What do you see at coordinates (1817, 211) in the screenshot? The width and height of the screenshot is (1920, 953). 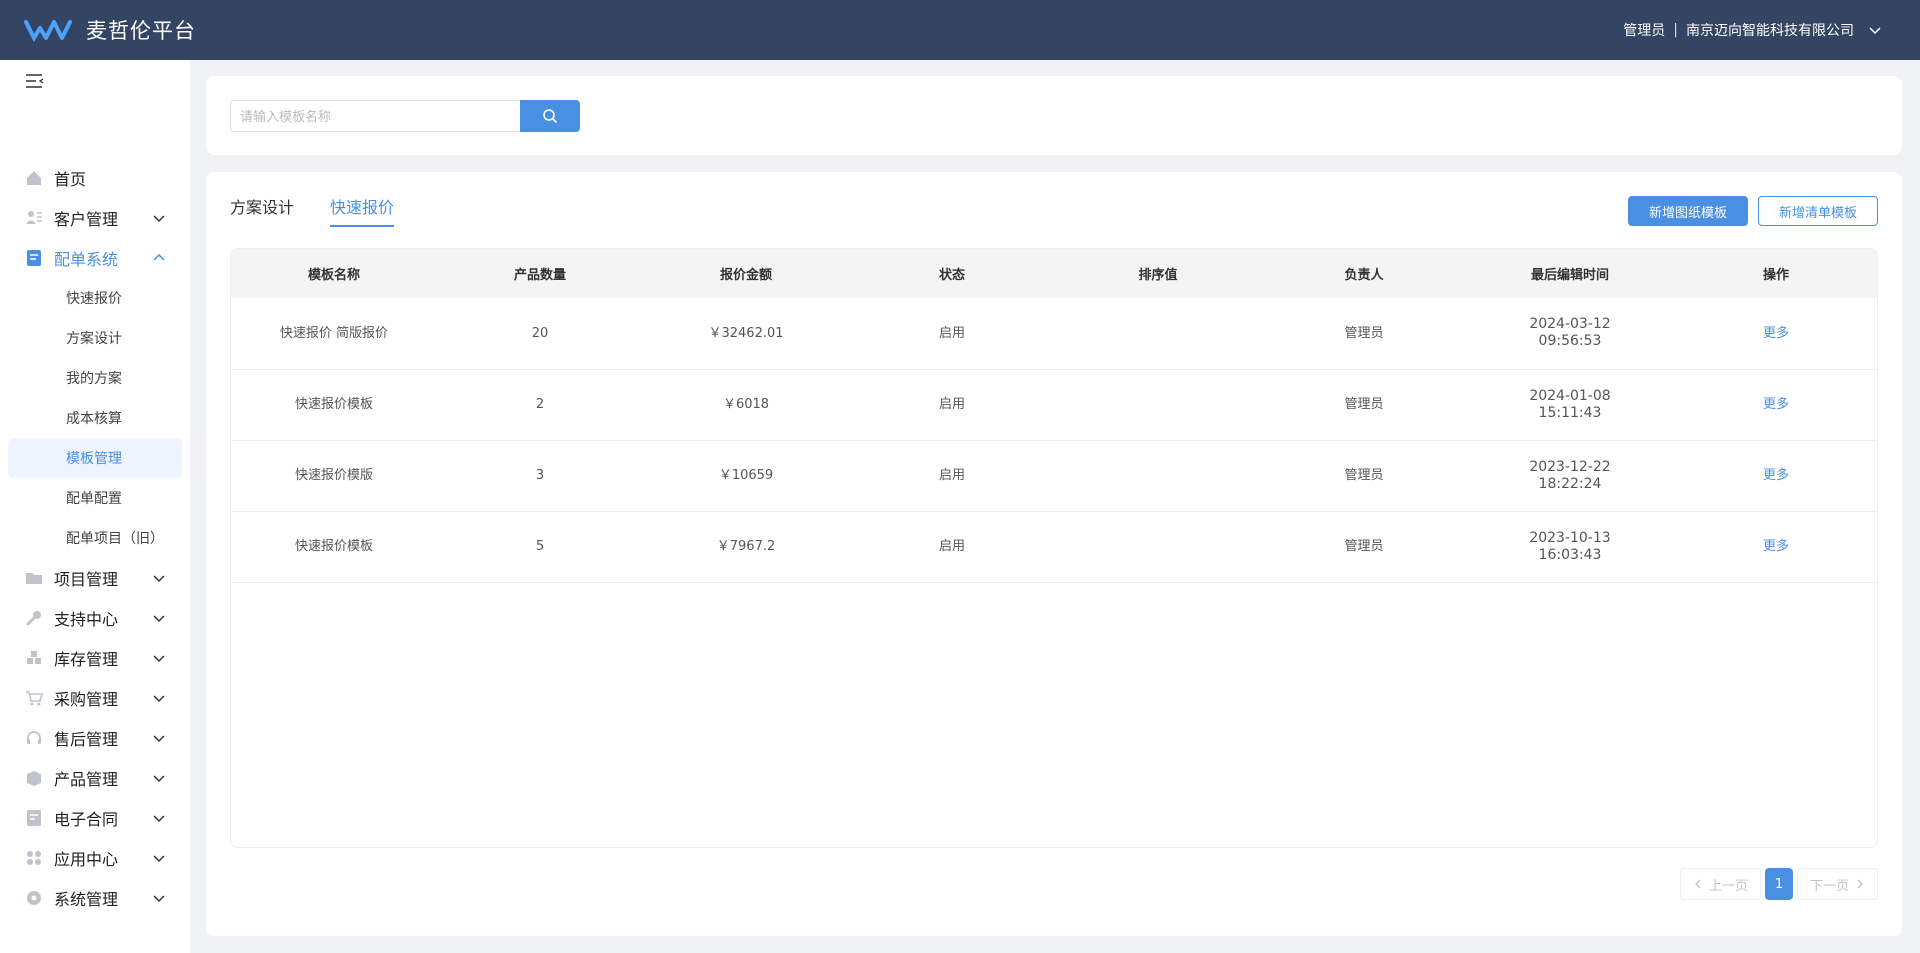 I see `add-list-template-button: 新增清单模板` at bounding box center [1817, 211].